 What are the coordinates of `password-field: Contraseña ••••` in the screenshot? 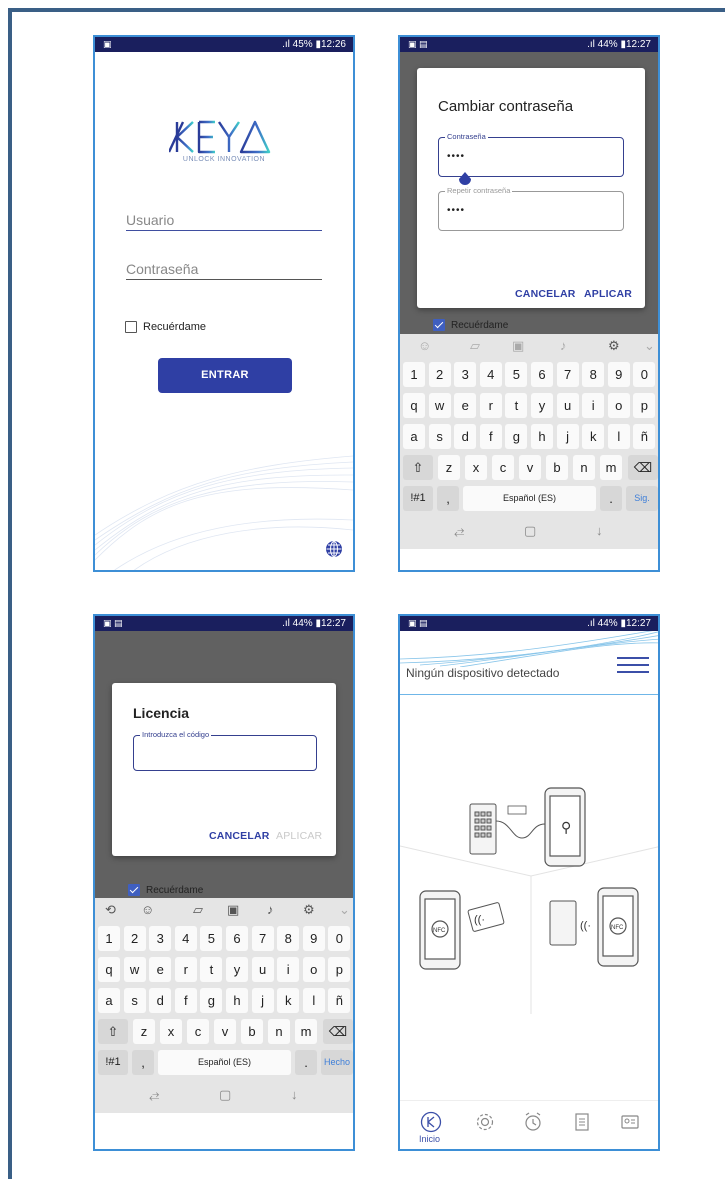 It's located at (531, 154).